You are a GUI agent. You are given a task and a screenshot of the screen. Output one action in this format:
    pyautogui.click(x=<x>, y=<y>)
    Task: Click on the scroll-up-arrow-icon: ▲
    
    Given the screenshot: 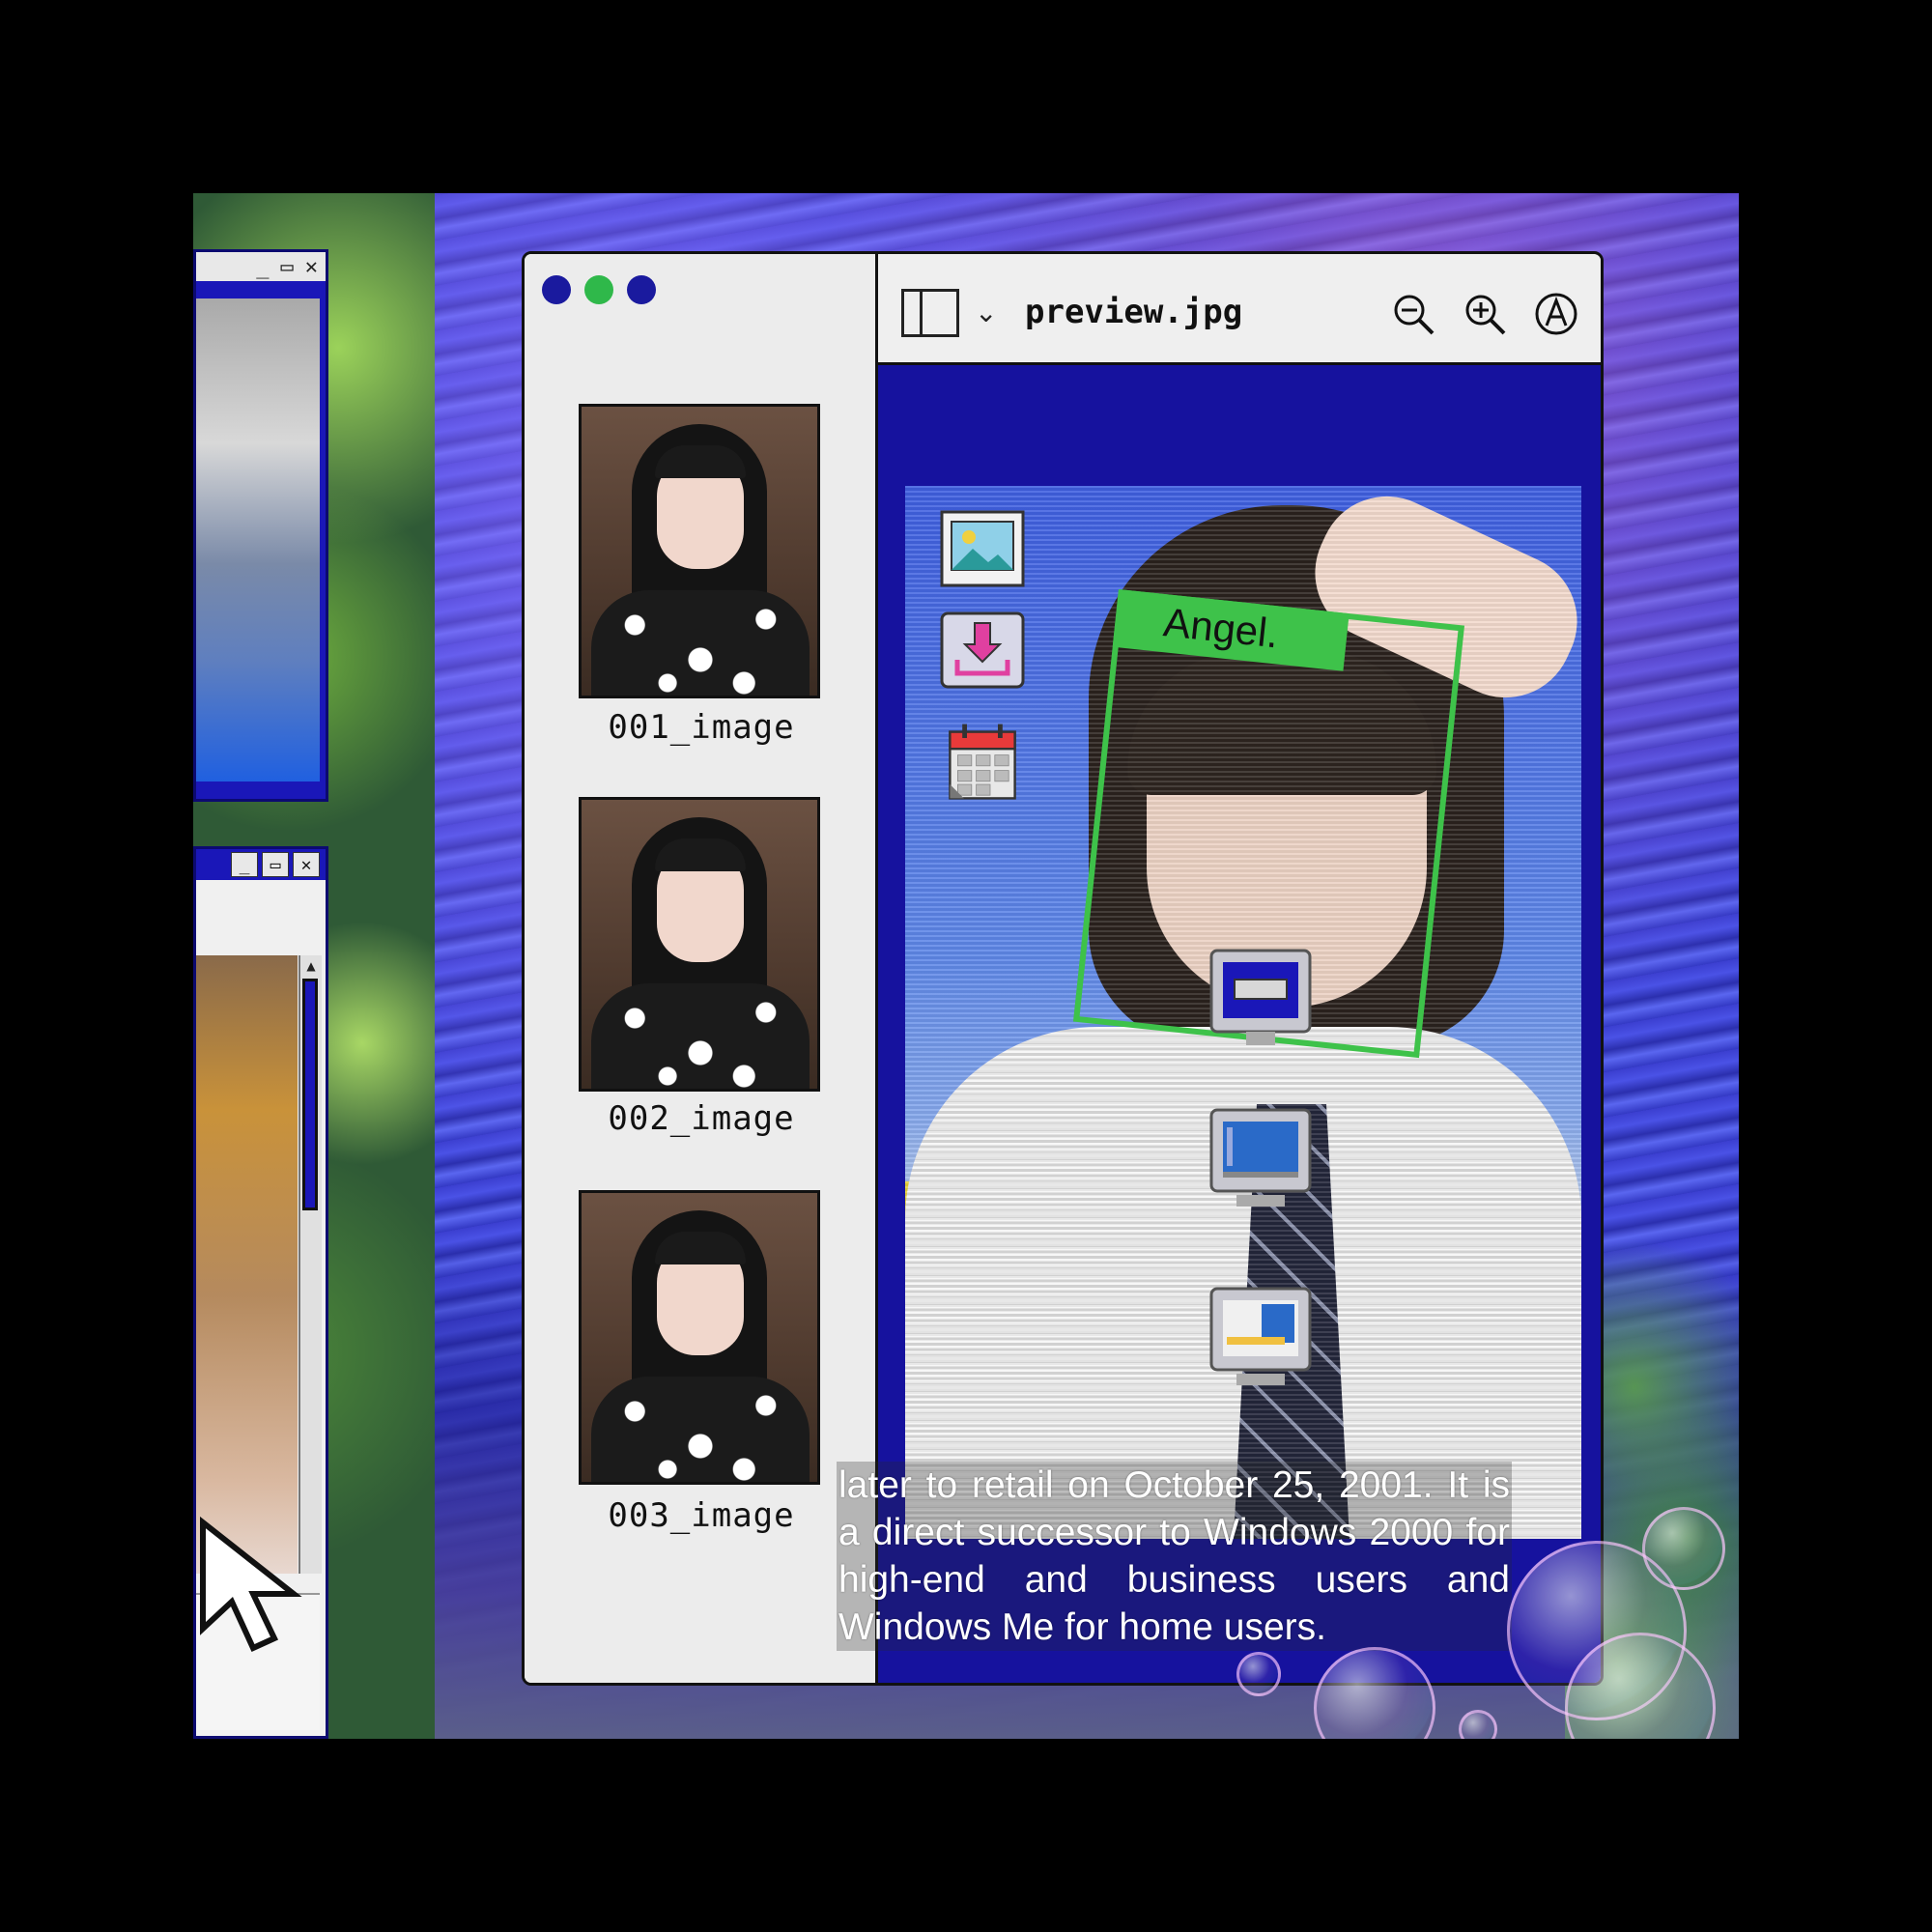 What is the action you would take?
    pyautogui.click(x=311, y=966)
    